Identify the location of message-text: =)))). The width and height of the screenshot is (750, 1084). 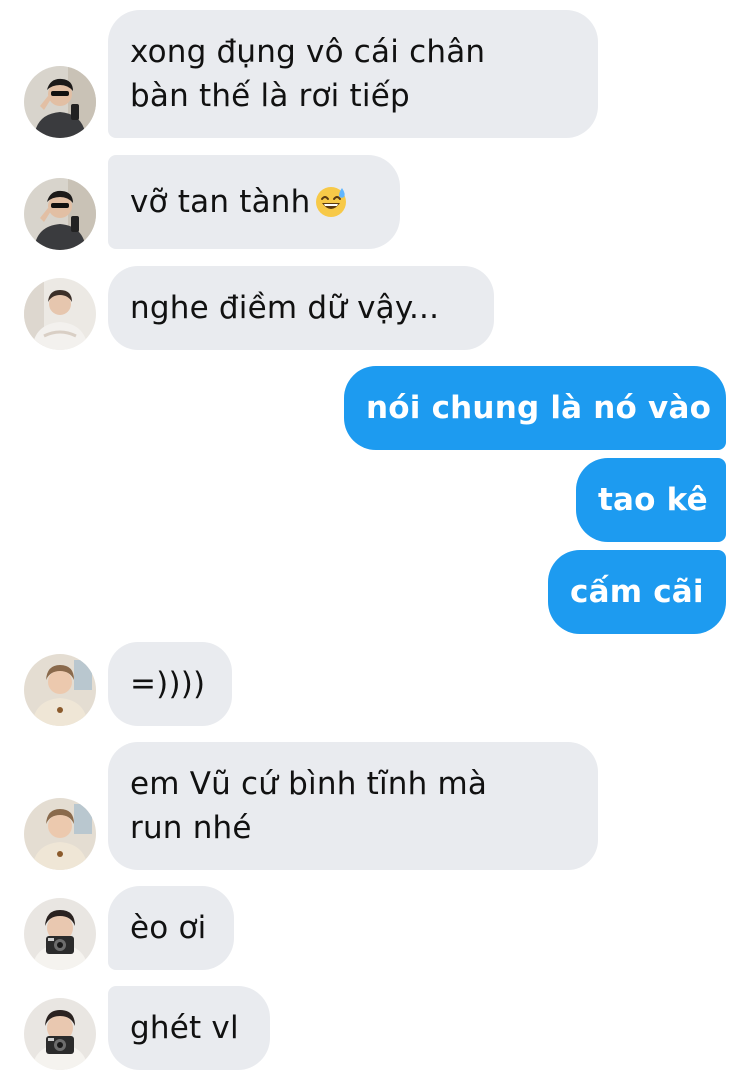
(168, 684).